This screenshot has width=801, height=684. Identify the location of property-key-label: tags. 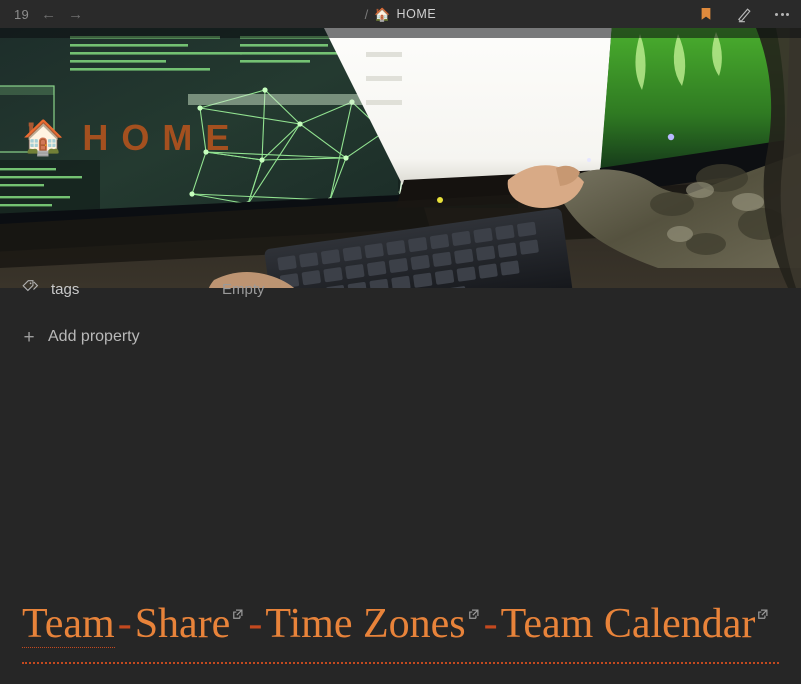
(65, 289).